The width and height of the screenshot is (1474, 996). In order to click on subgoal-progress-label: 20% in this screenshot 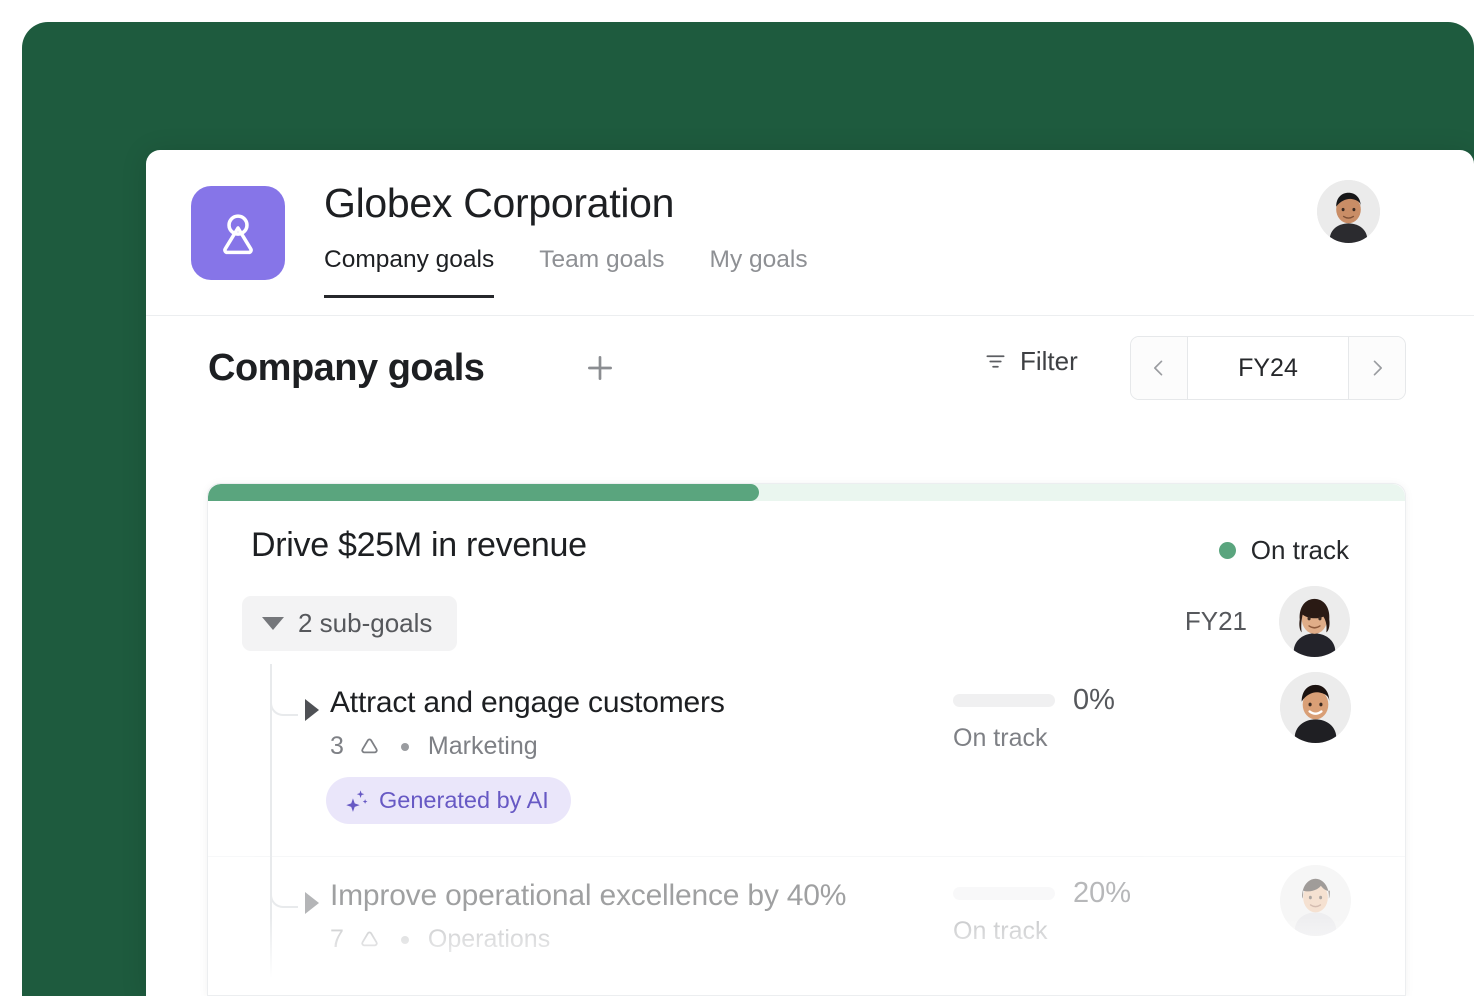, I will do `click(1102, 893)`.